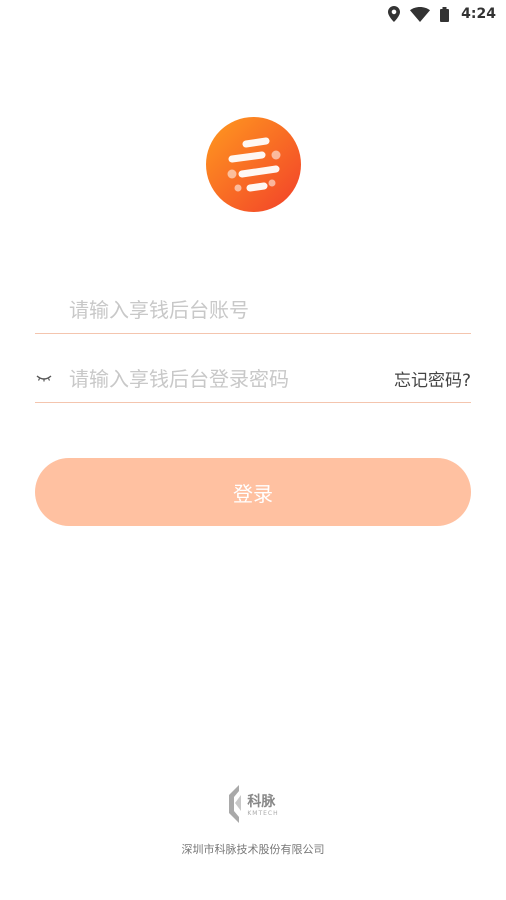 This screenshot has width=506, height=900. I want to click on password-input, so click(224, 379).